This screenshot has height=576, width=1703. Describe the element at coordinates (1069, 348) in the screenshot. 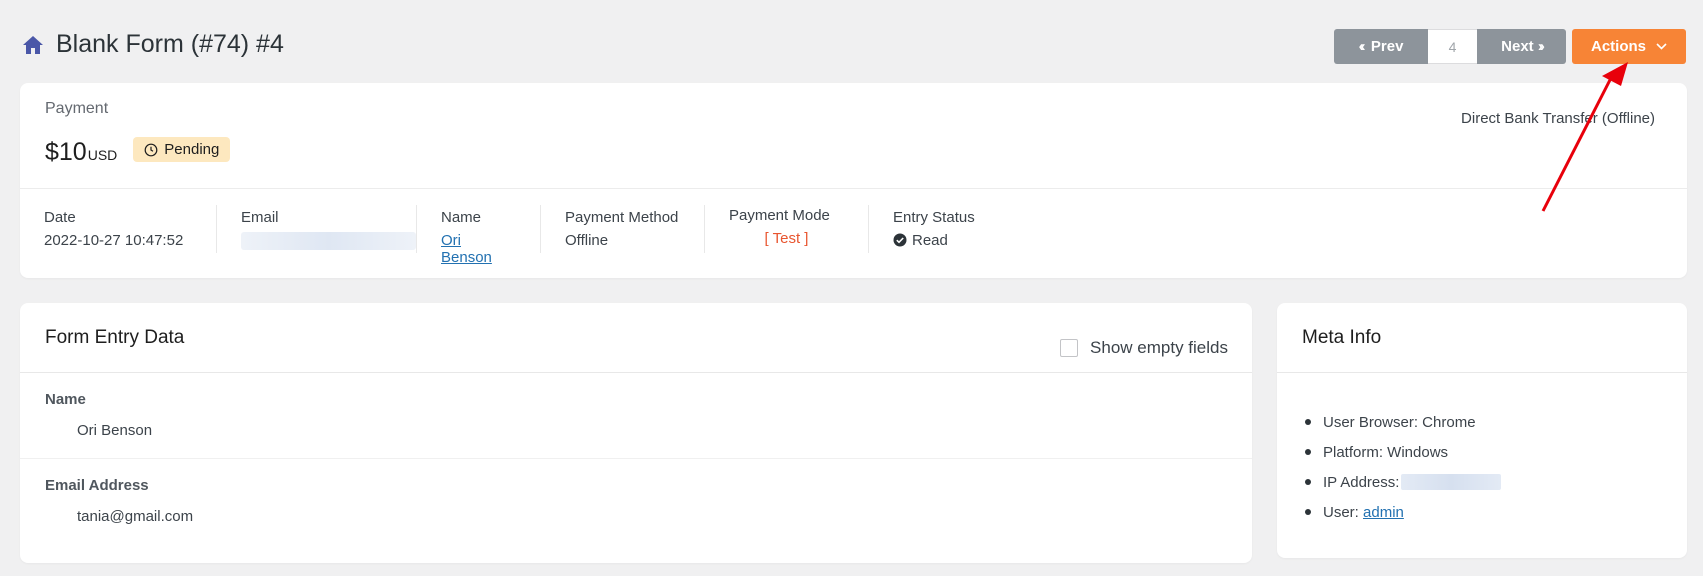

I see `show-empty-checkbox` at that location.